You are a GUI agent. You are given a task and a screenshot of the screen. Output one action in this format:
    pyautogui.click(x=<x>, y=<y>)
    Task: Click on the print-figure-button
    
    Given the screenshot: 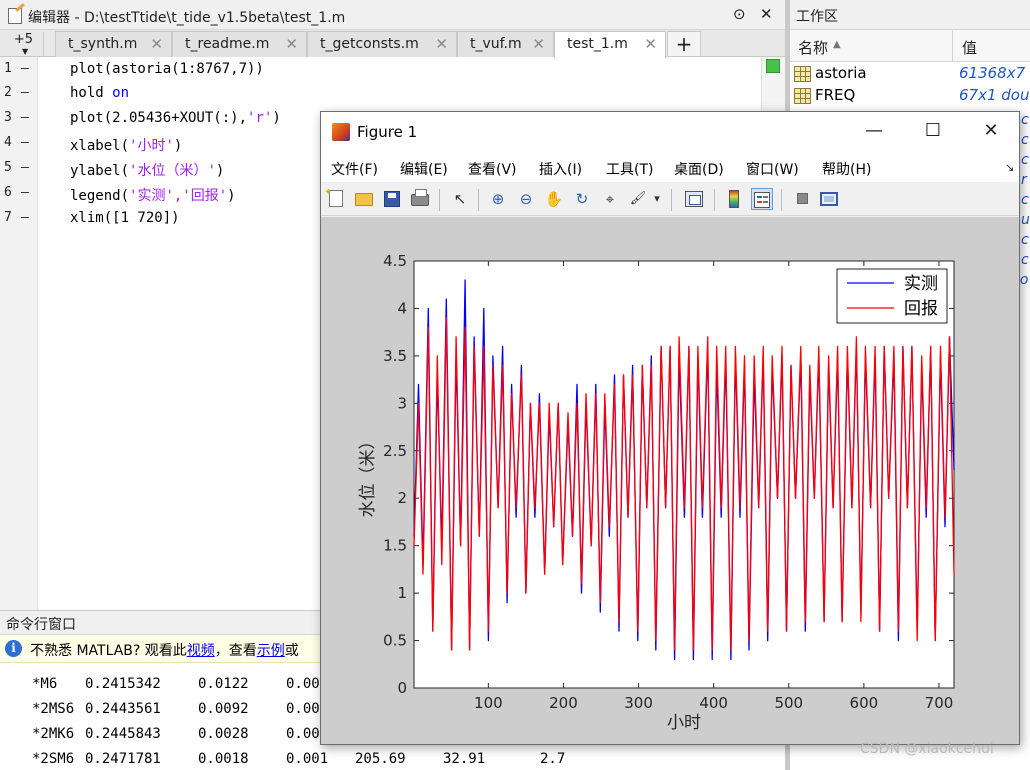 What is the action you would take?
    pyautogui.click(x=420, y=199)
    